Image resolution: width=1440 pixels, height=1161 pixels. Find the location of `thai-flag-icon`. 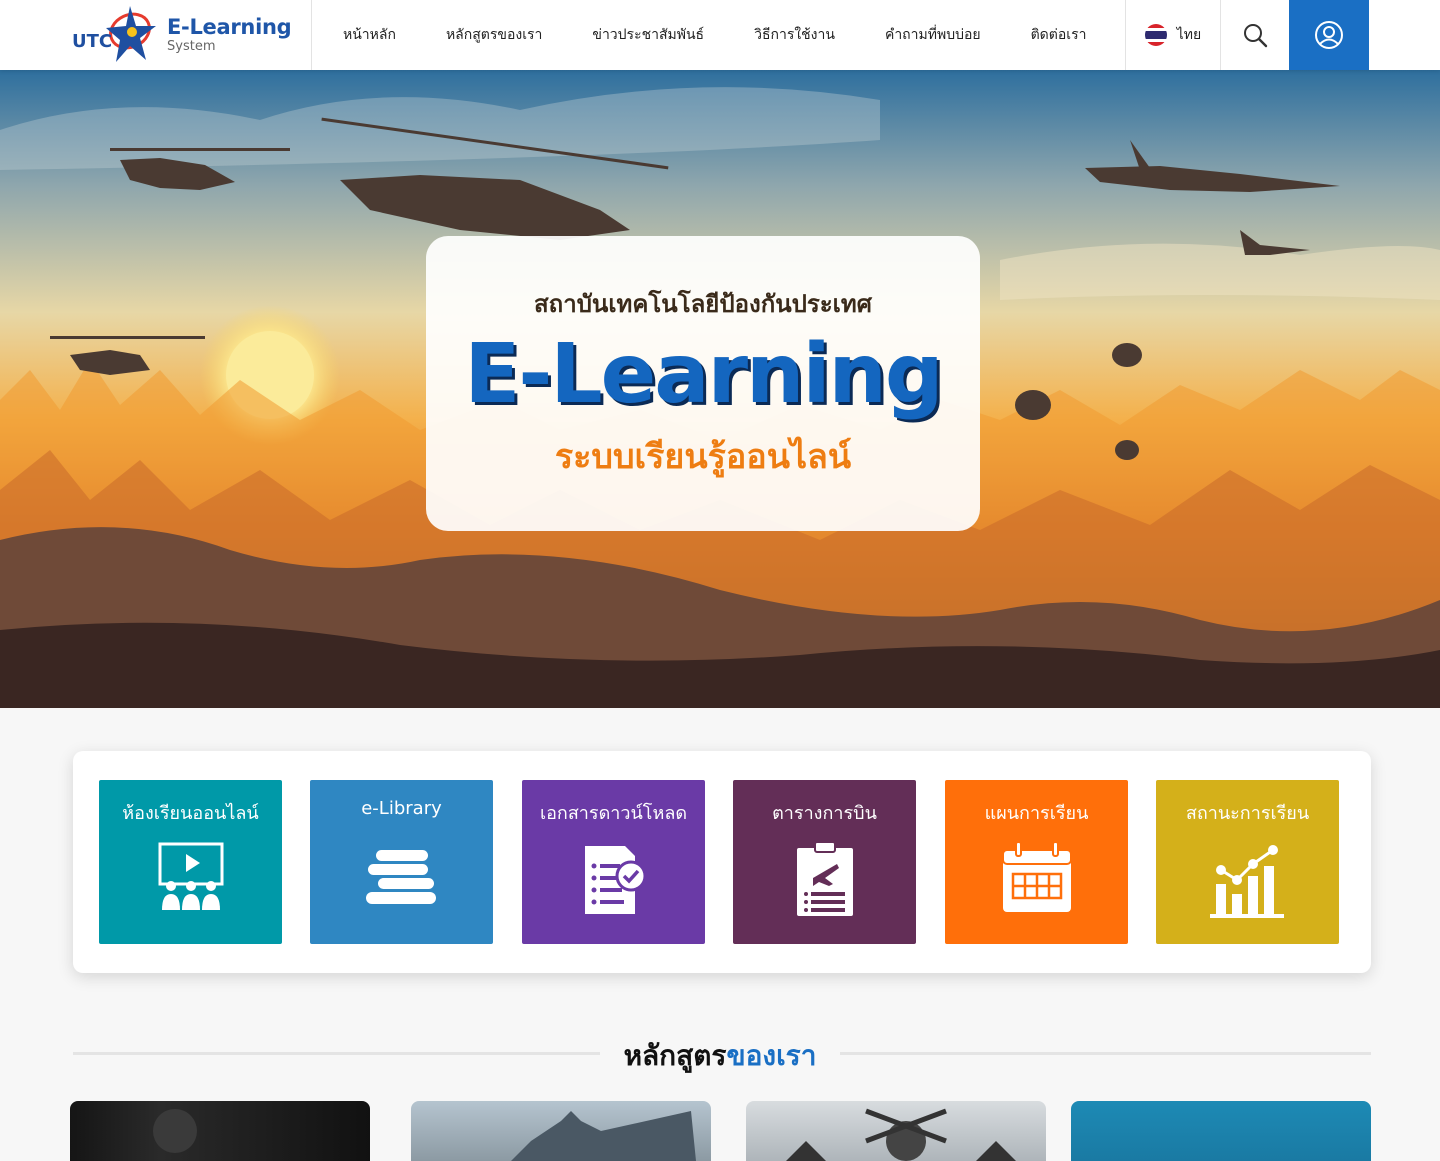

thai-flag-icon is located at coordinates (1155, 35).